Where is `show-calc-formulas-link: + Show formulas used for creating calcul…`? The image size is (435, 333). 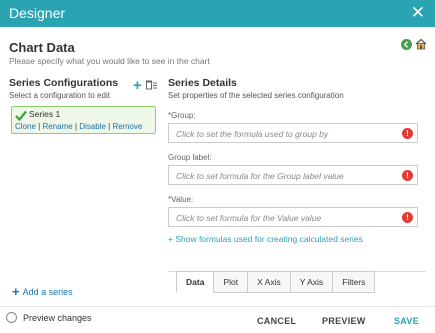
show-calc-formulas-link: + Show formulas used for creating calcul… is located at coordinates (265, 239).